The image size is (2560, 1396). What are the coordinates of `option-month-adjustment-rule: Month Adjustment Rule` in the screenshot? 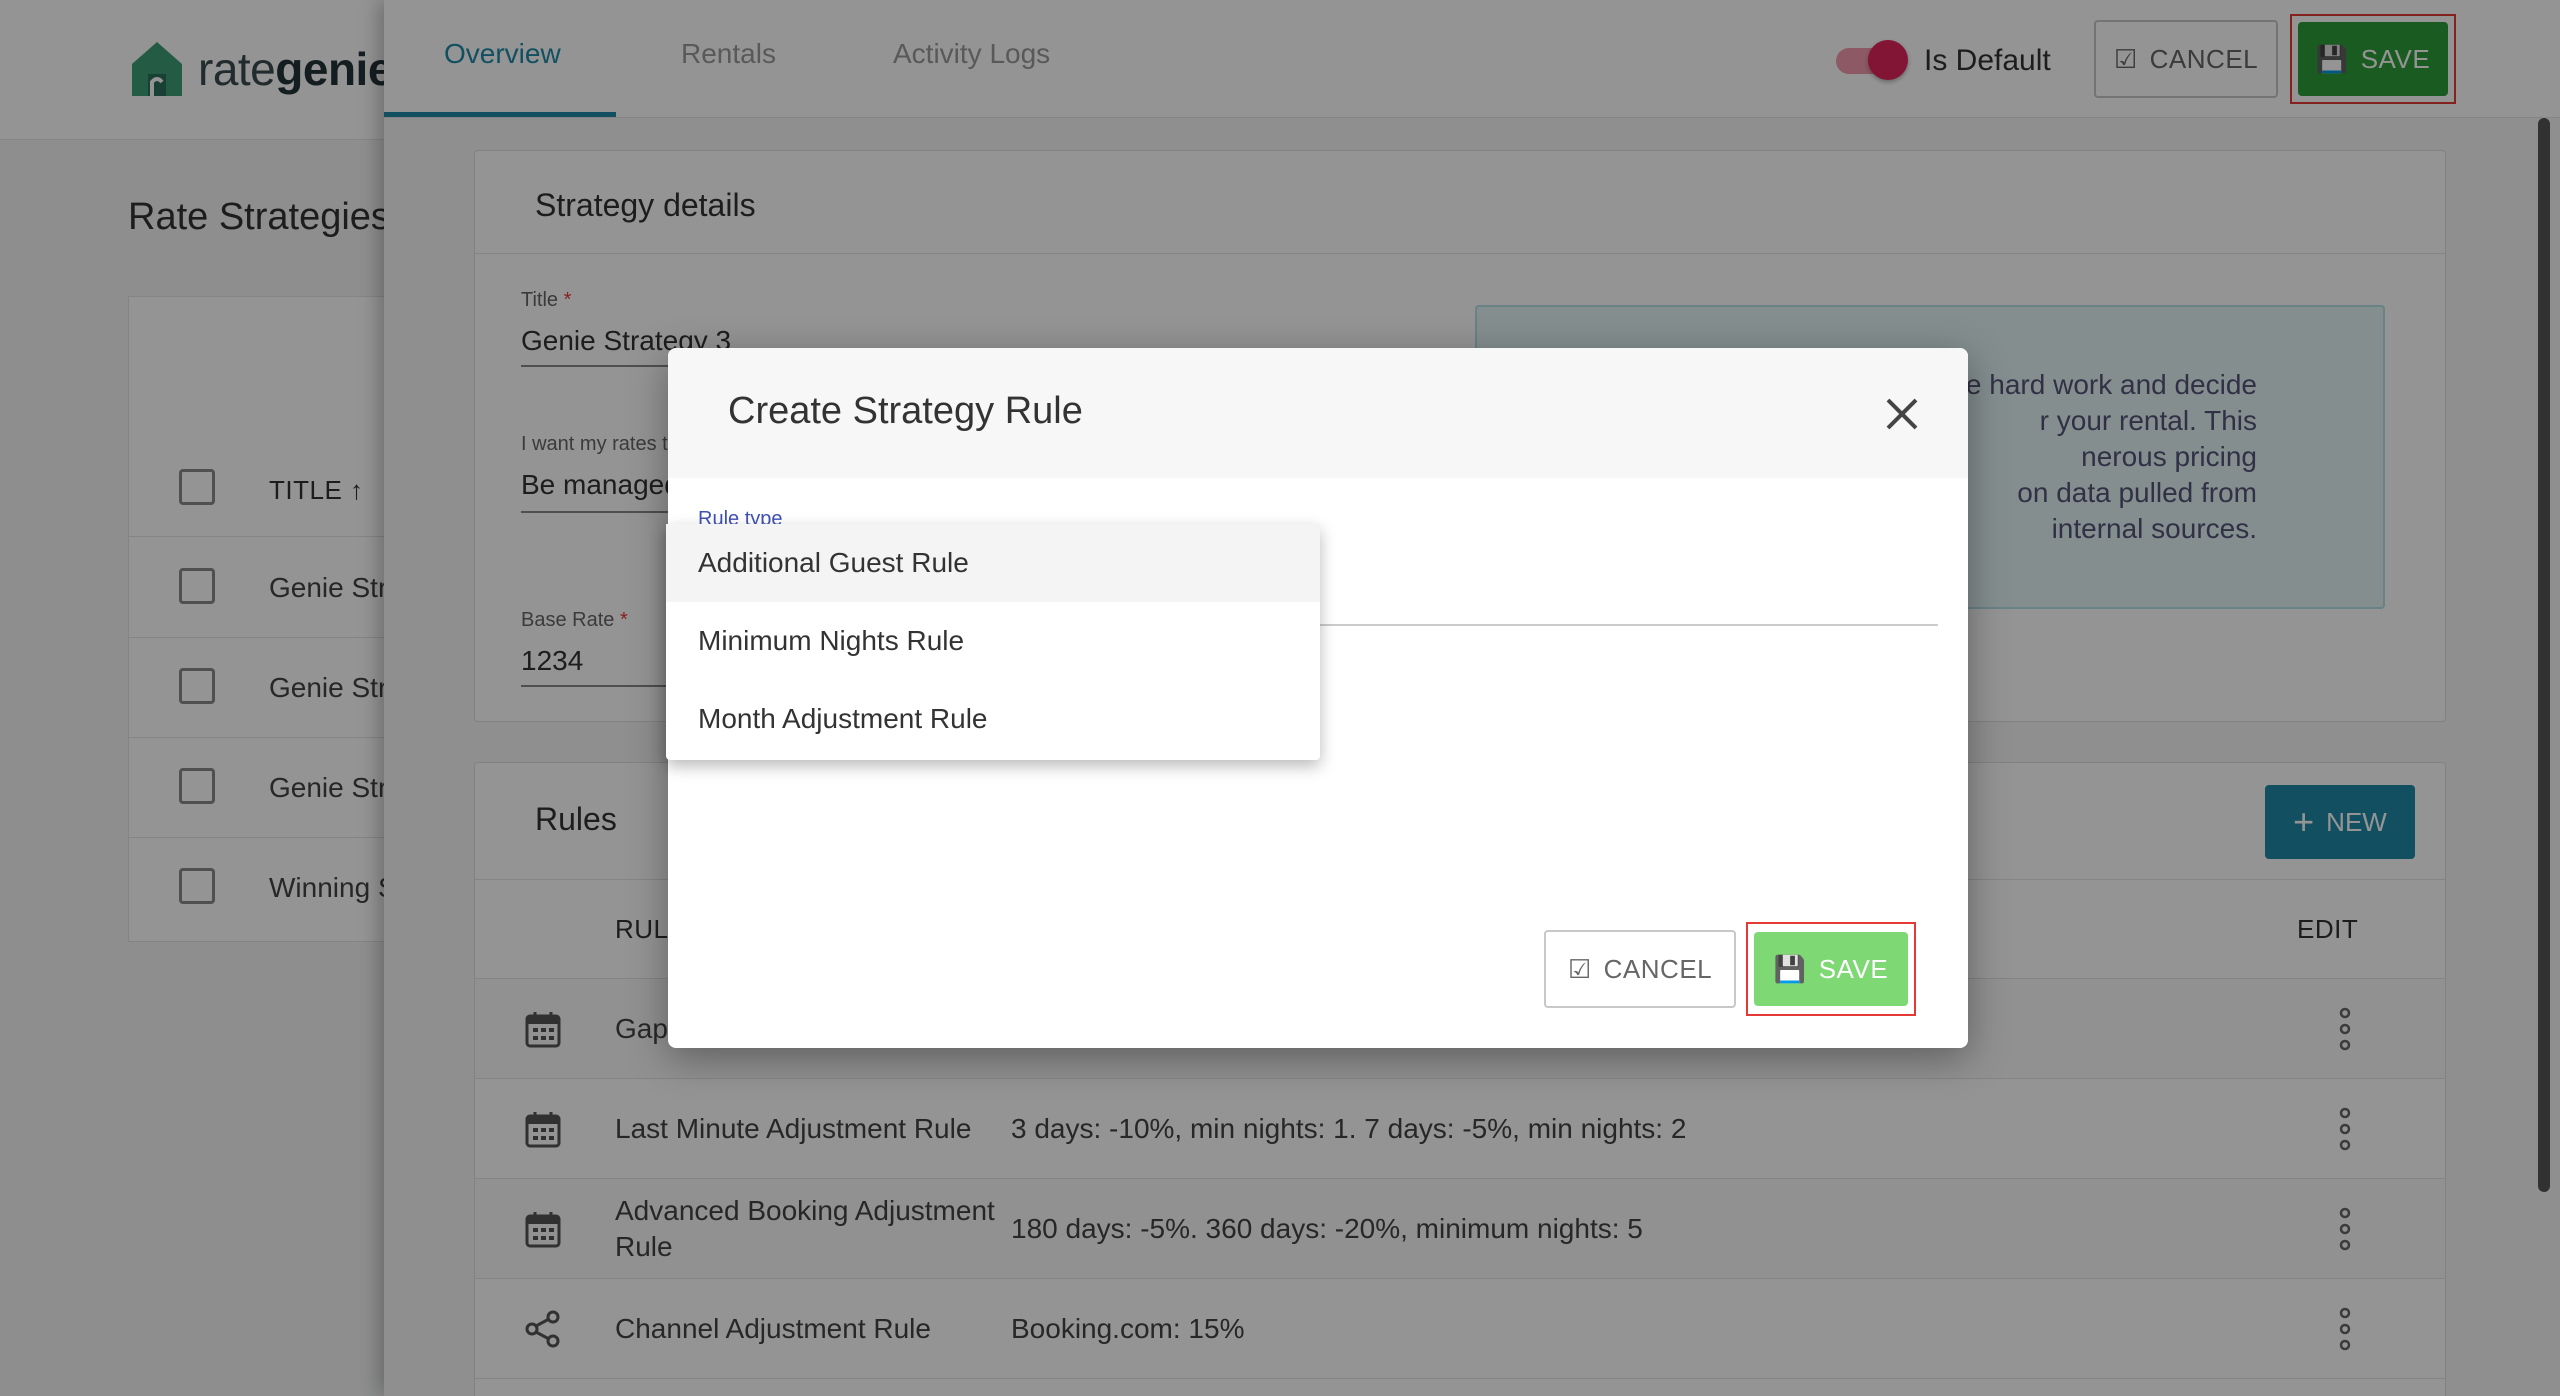 It's located at (993, 719).